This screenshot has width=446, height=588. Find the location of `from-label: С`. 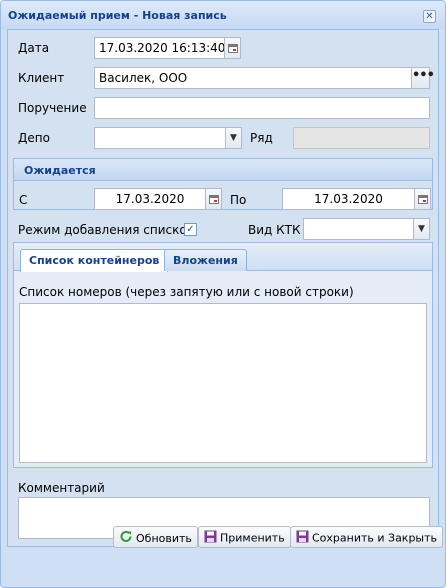

from-label: С is located at coordinates (23, 200).